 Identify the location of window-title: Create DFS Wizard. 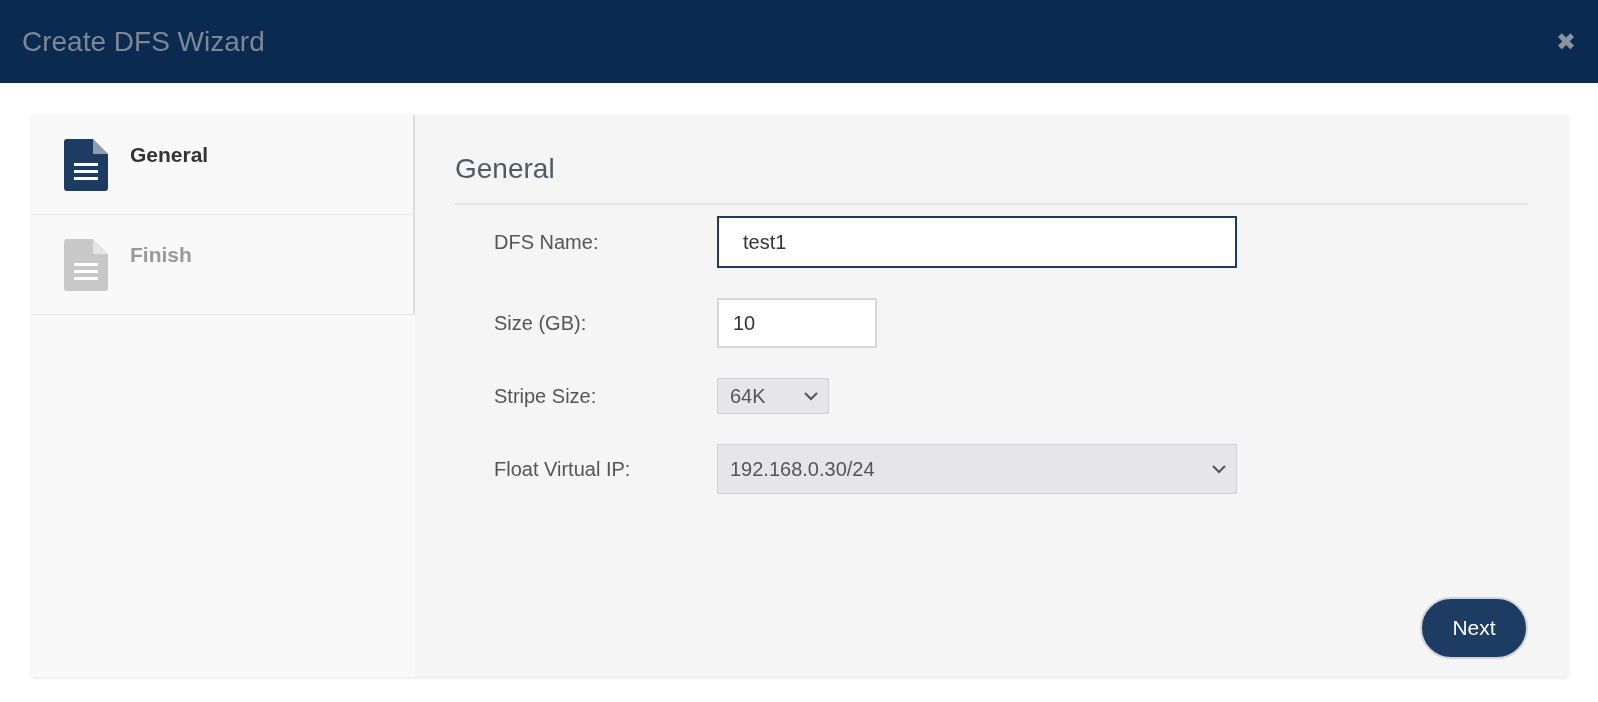
(143, 41).